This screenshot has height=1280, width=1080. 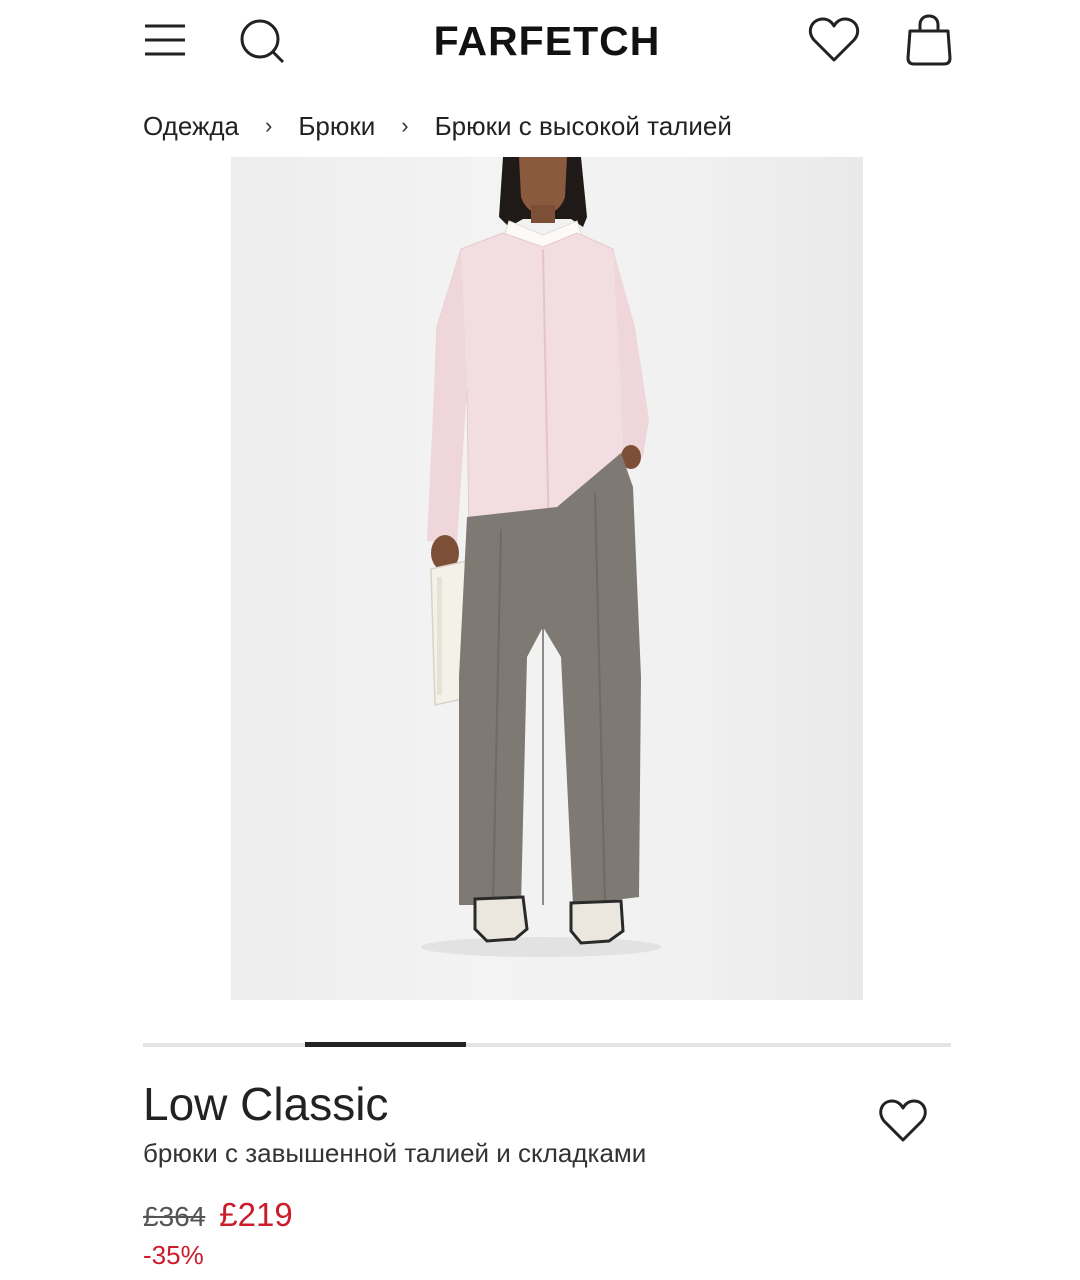 What do you see at coordinates (265, 1104) in the screenshot?
I see `product-brand: Low Classic` at bounding box center [265, 1104].